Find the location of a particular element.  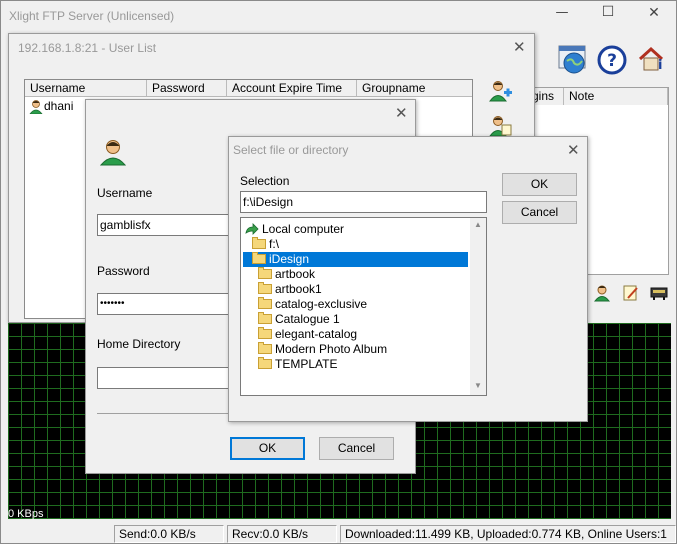

selection-label: Selection is located at coordinates (265, 181).